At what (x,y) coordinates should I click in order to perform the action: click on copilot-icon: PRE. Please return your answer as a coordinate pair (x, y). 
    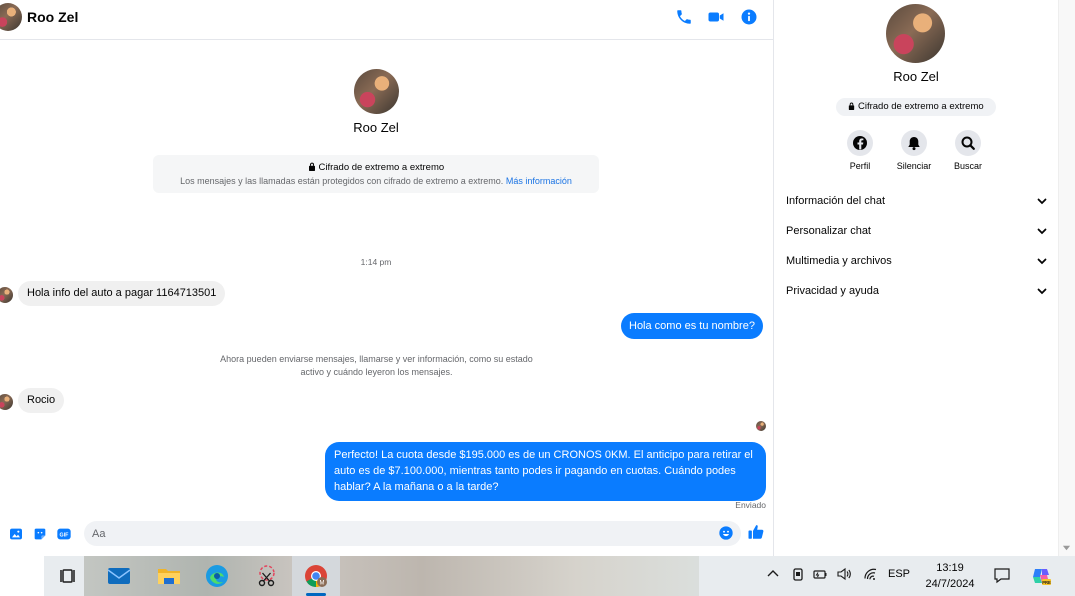
    Looking at the image, I should click on (1041, 576).